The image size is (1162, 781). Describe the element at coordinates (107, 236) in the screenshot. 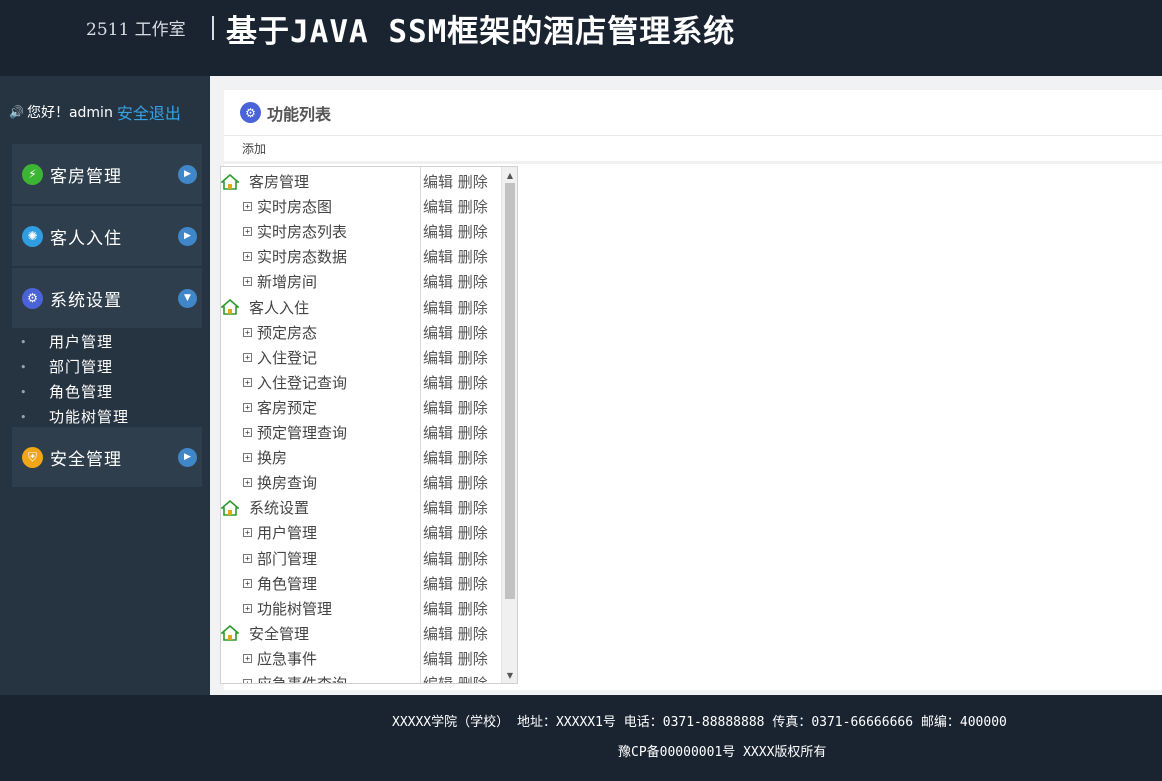

I see `menu-guest-checkin: ✺ 客人入住 ▶` at that location.